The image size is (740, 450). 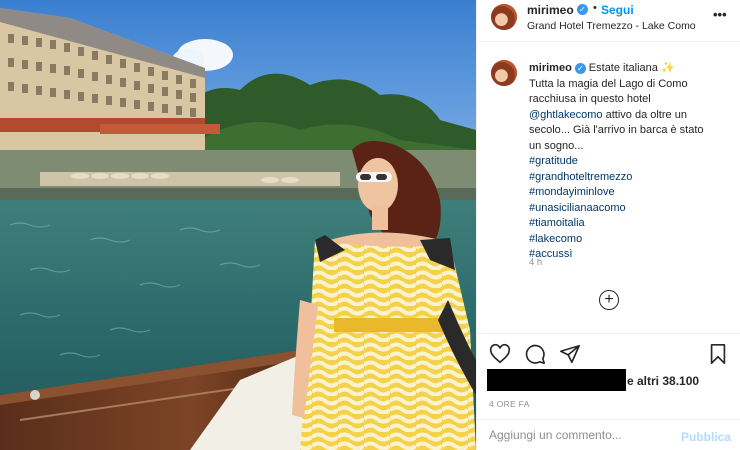 I want to click on likes-count-link: e altri 38.100, so click(x=663, y=381).